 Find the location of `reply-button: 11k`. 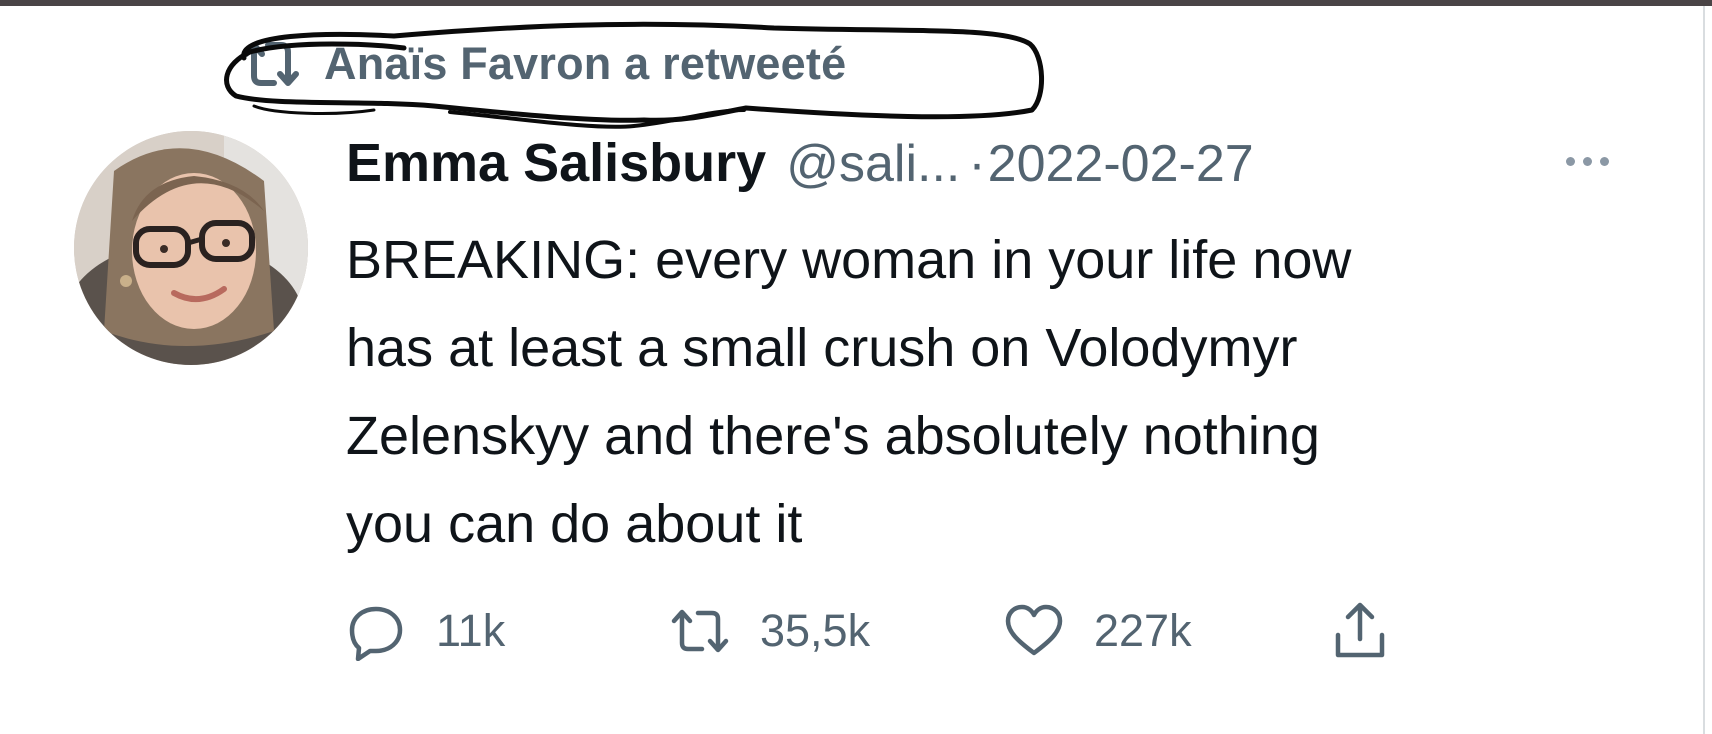

reply-button: 11k is located at coordinates (425, 631).